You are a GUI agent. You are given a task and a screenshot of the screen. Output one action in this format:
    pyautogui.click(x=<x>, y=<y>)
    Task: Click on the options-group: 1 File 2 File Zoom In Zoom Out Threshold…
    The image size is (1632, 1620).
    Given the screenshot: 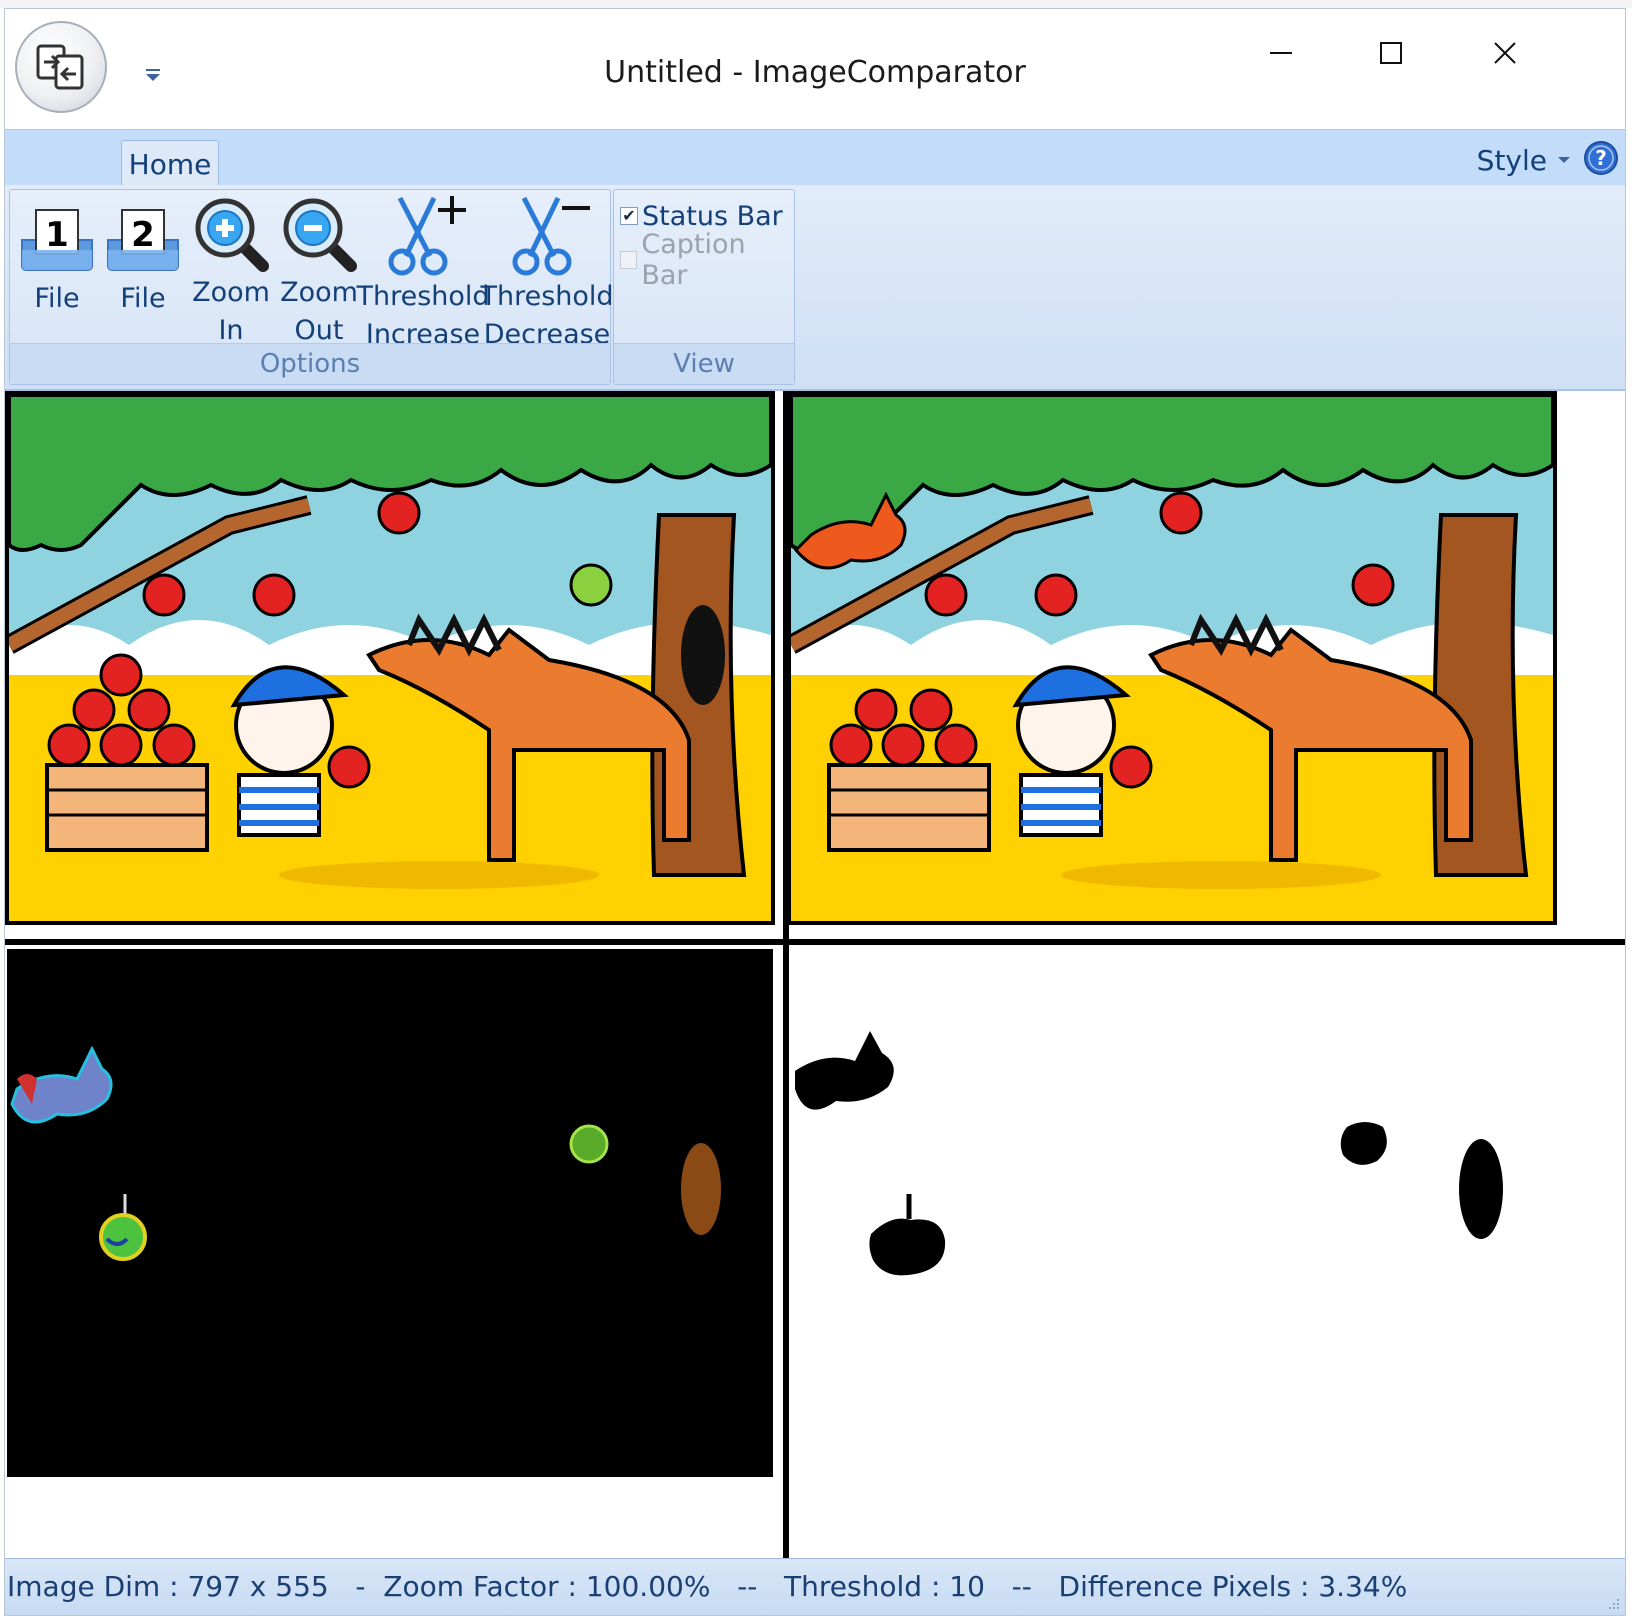 What is the action you would take?
    pyautogui.click(x=311, y=287)
    